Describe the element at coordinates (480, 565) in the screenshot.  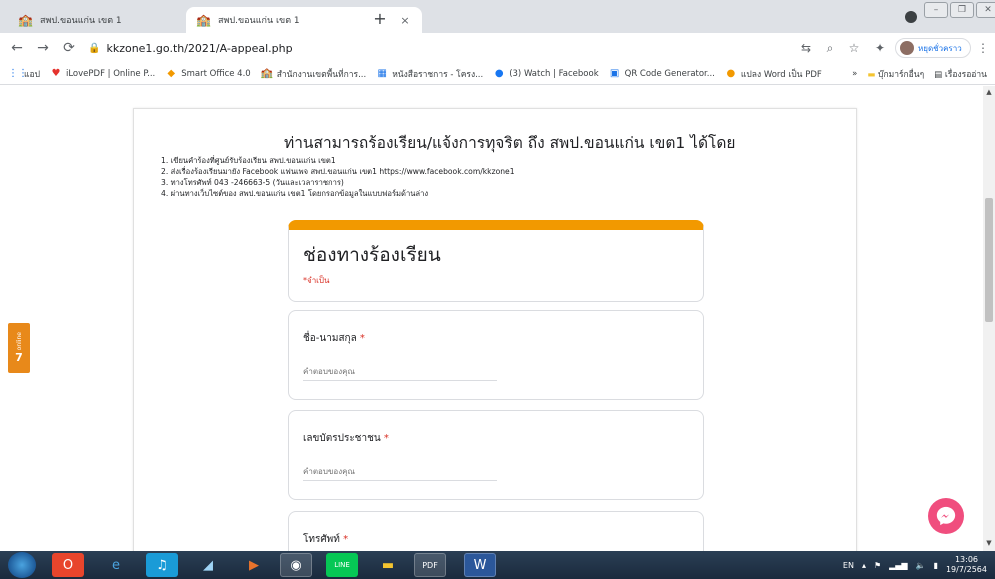
I see `word-taskbar-icon: W` at that location.